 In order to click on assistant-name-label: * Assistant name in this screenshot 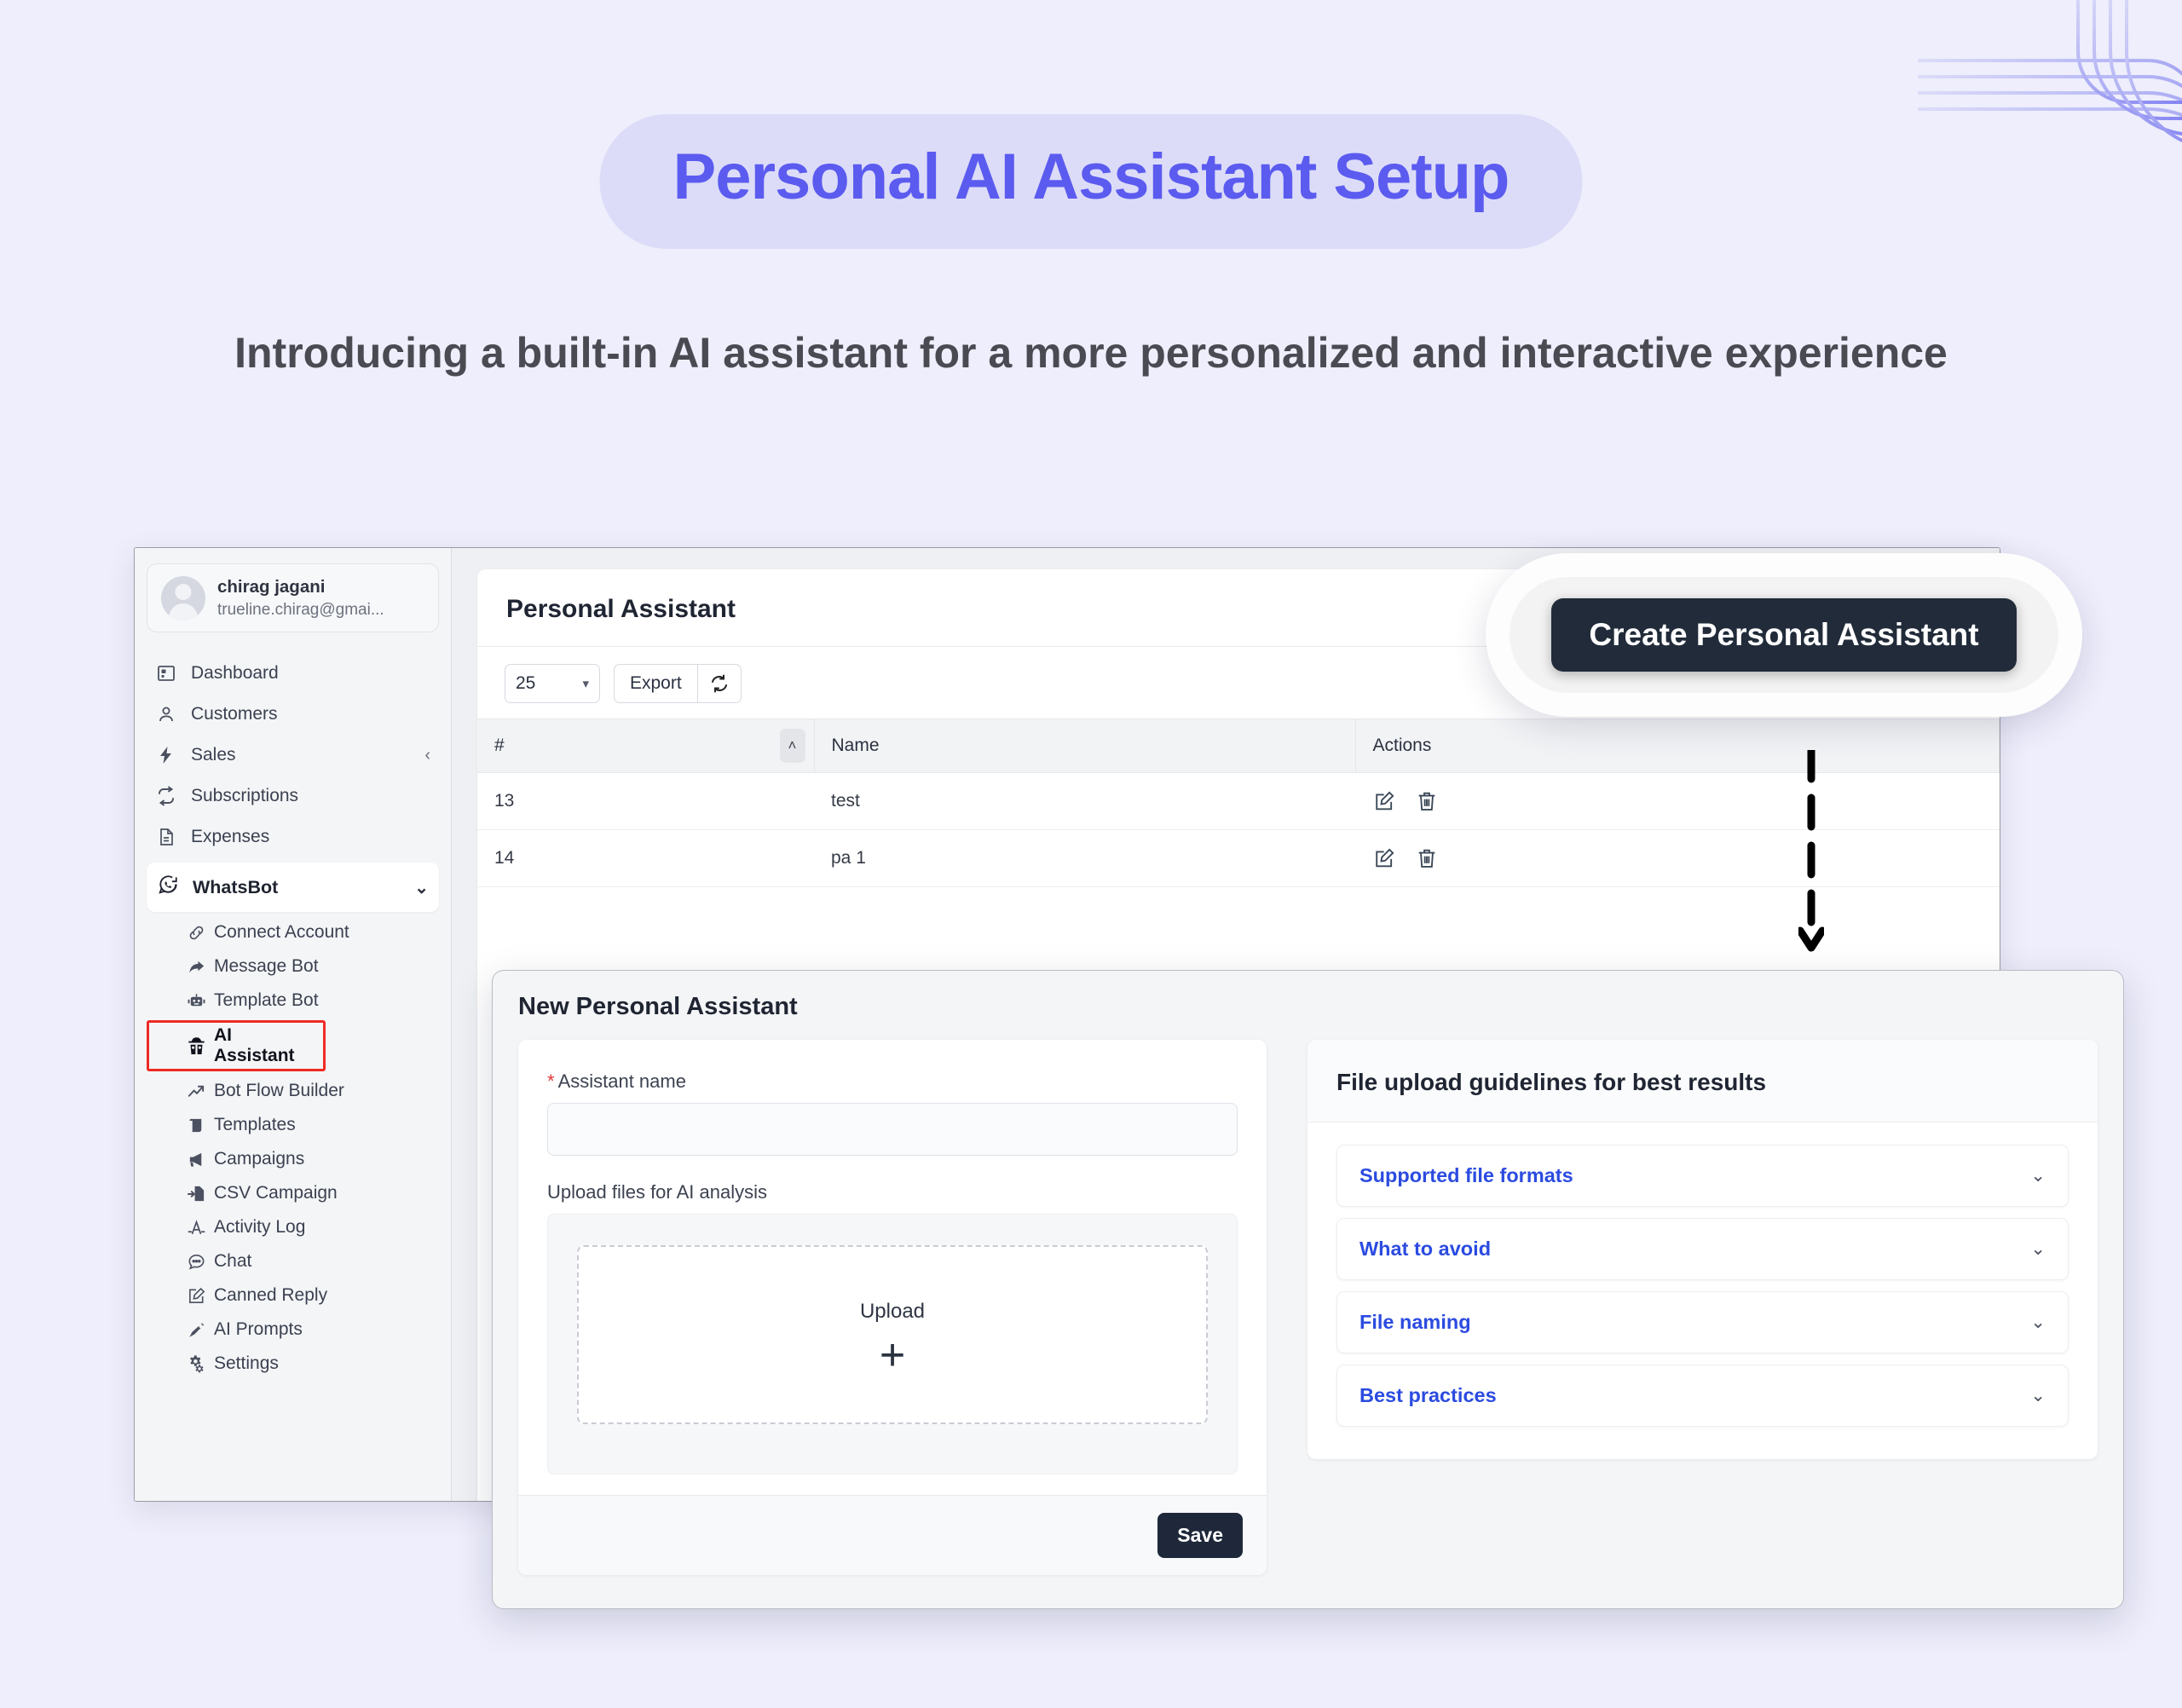, I will do `click(892, 1081)`.